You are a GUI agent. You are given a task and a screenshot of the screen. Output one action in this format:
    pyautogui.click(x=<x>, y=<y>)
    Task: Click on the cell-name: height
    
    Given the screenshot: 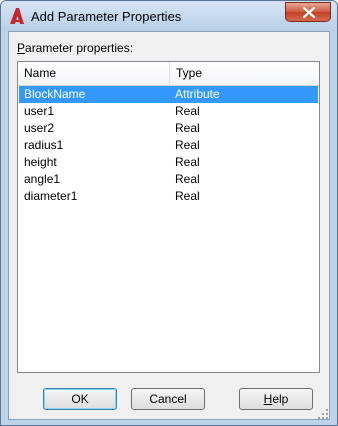 What is the action you would take?
    pyautogui.click(x=40, y=162)
    